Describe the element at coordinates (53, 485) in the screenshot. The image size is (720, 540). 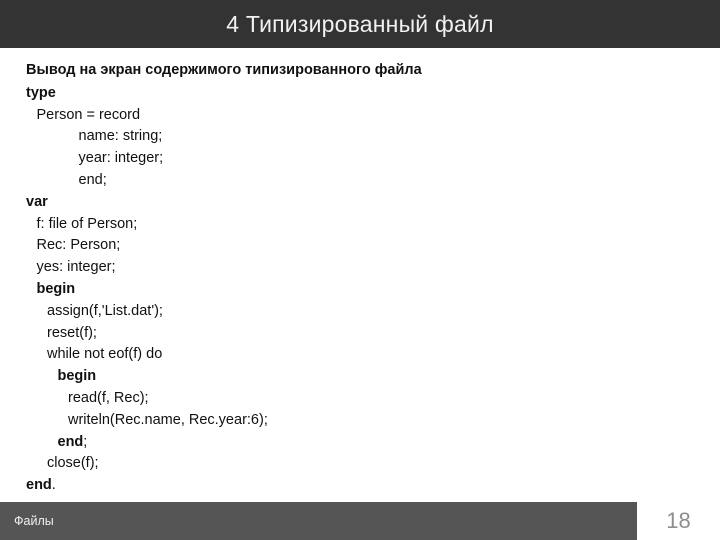
I see `code-punctuation: .` at that location.